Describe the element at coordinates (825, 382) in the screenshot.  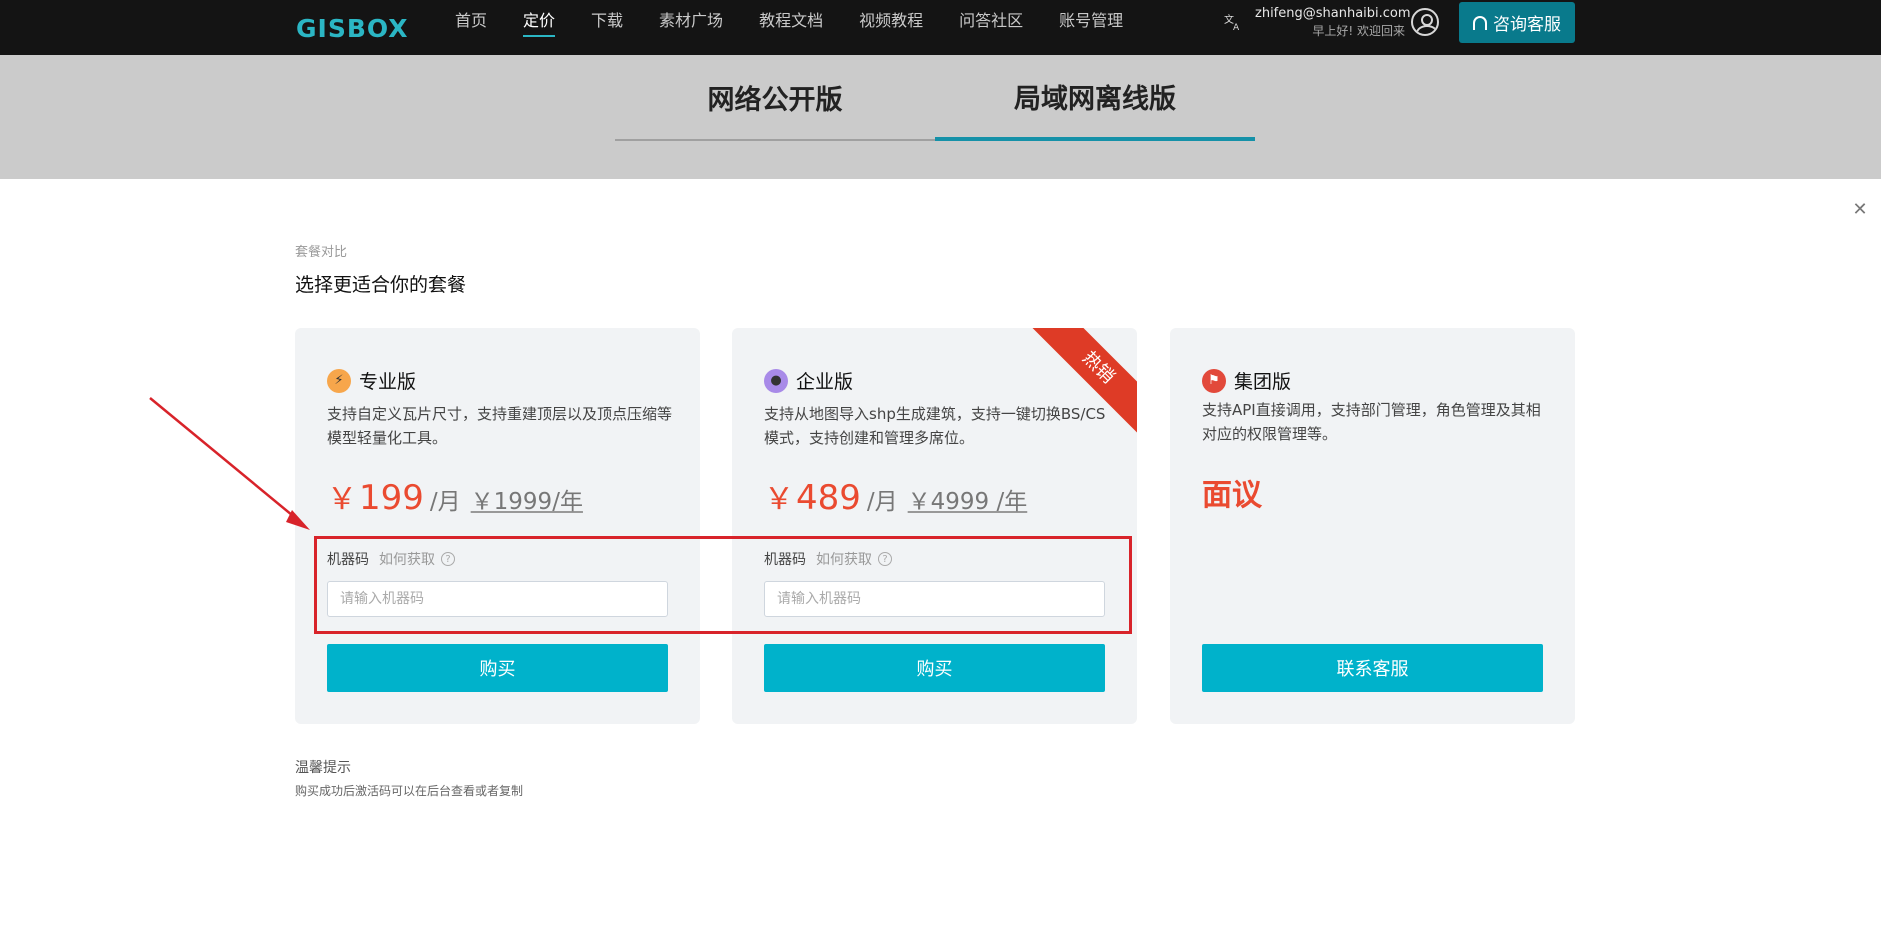
I see `plan-name: 企业版` at that location.